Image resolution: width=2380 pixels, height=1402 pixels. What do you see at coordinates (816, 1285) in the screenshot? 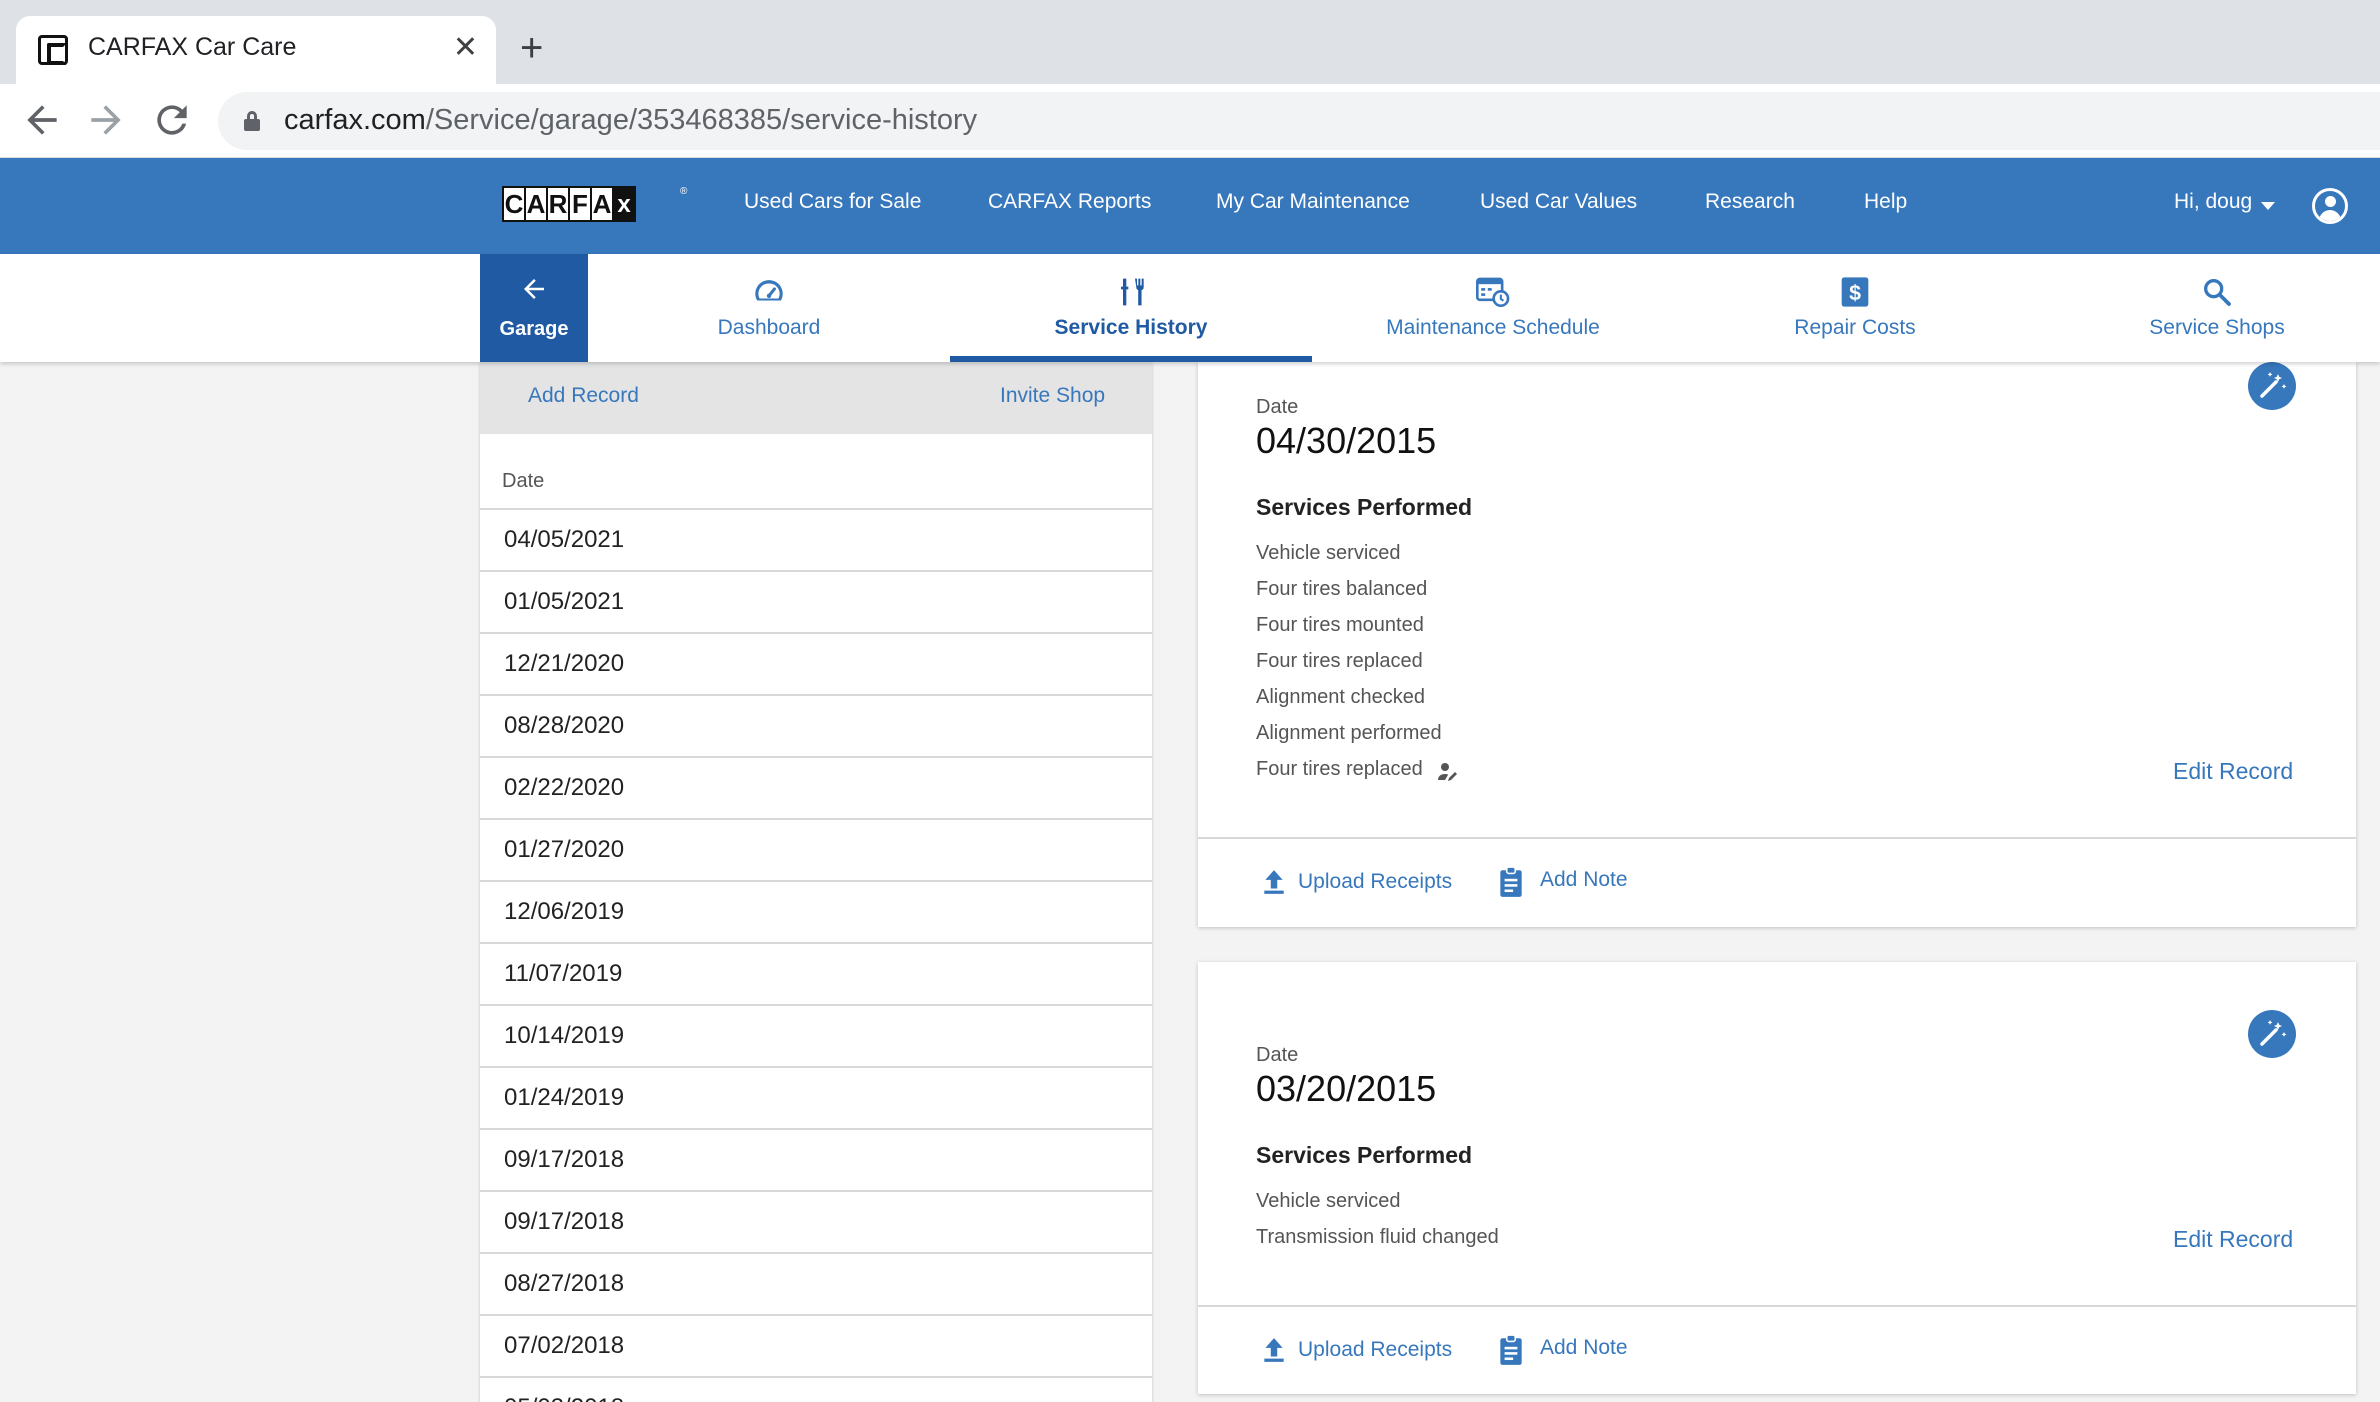
I see `list-item: 08/27/2018` at bounding box center [816, 1285].